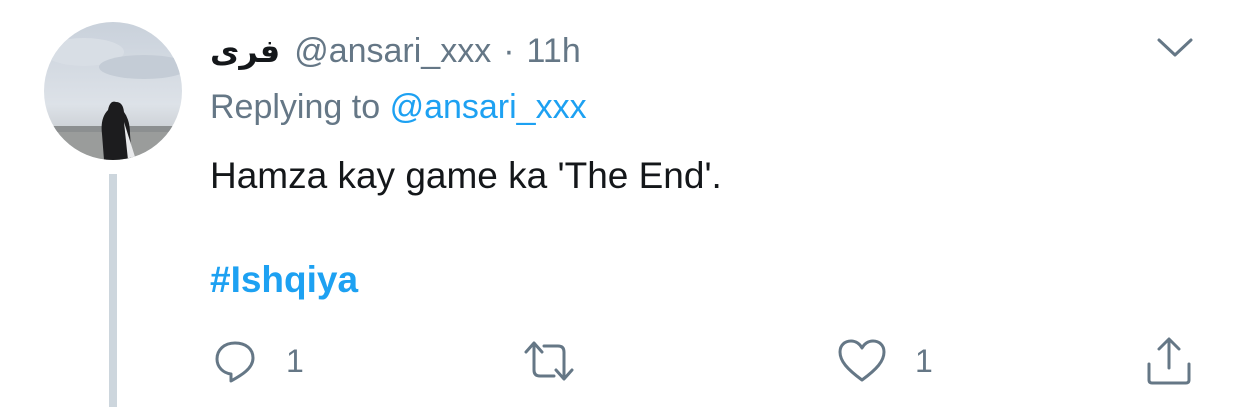  What do you see at coordinates (924, 360) in the screenshot?
I see `like-count: 1` at bounding box center [924, 360].